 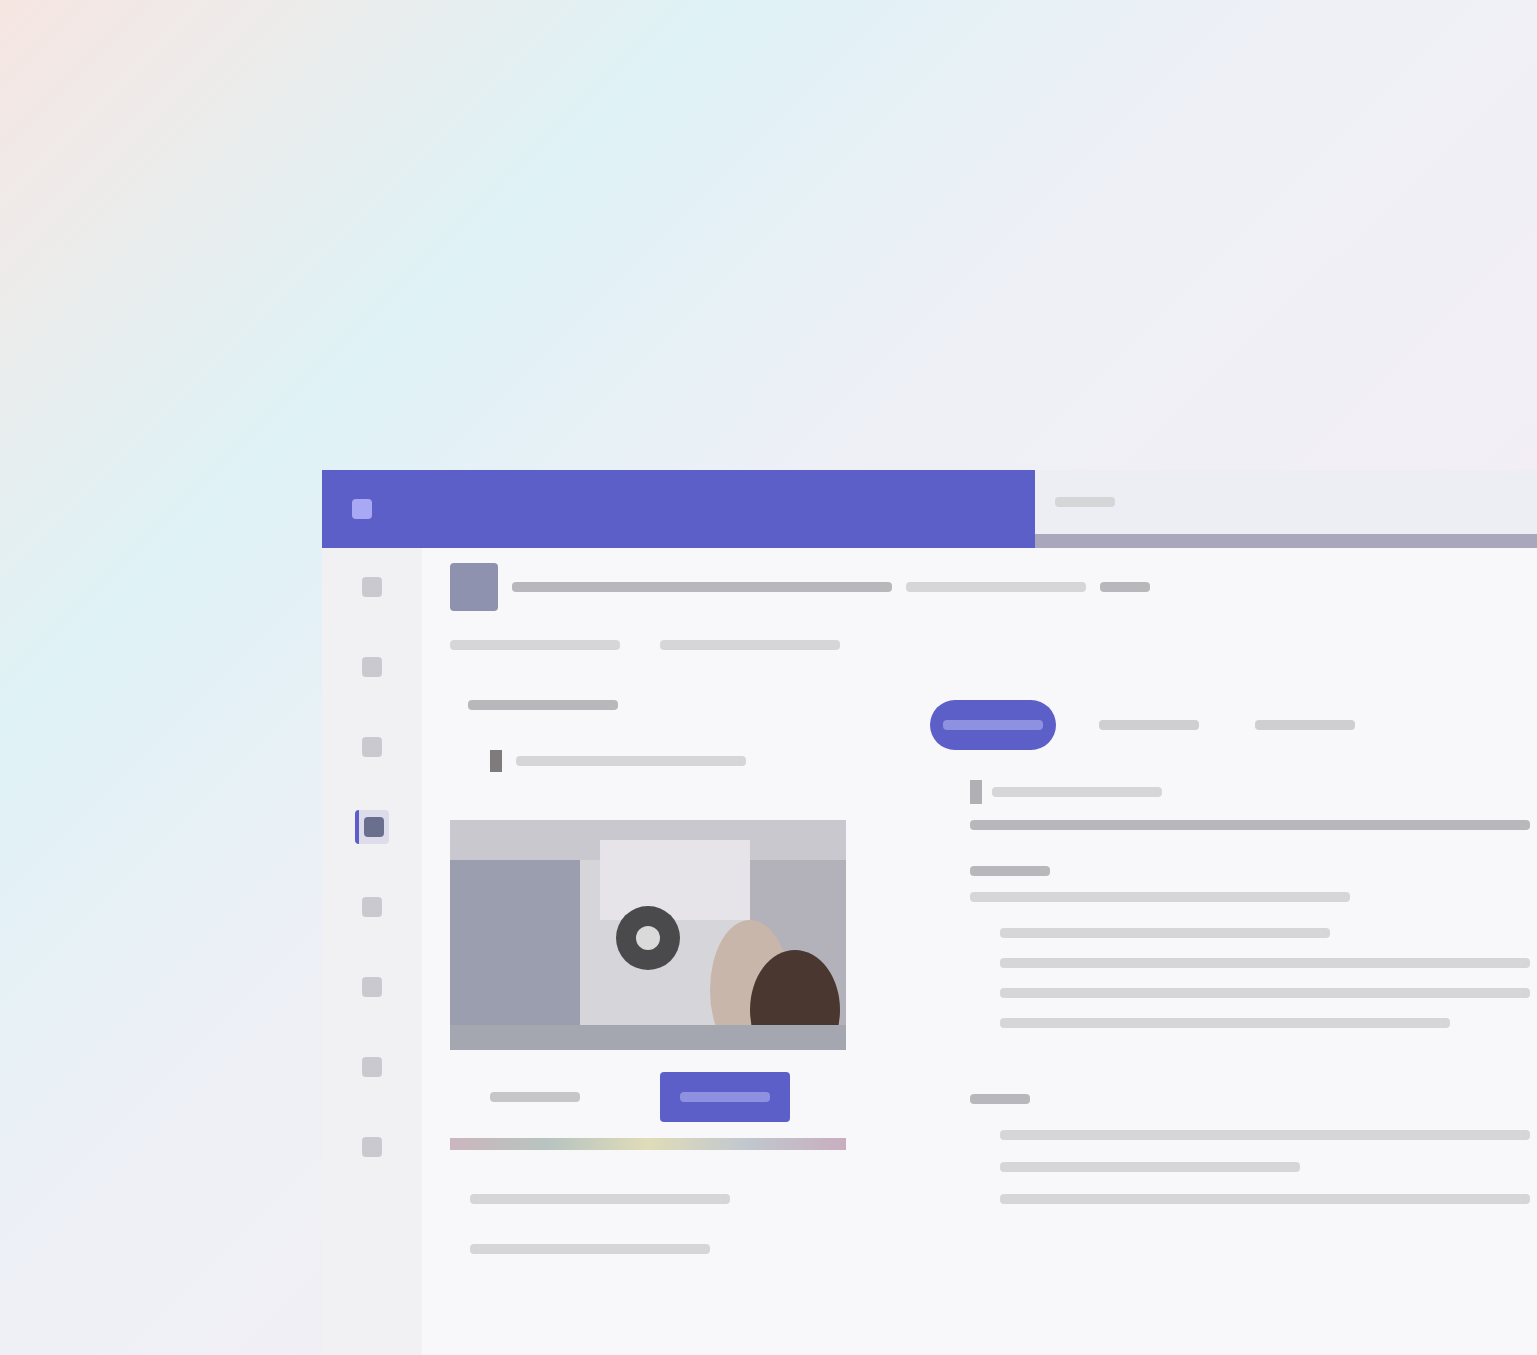 I want to click on view-button, so click(x=725, y=1097).